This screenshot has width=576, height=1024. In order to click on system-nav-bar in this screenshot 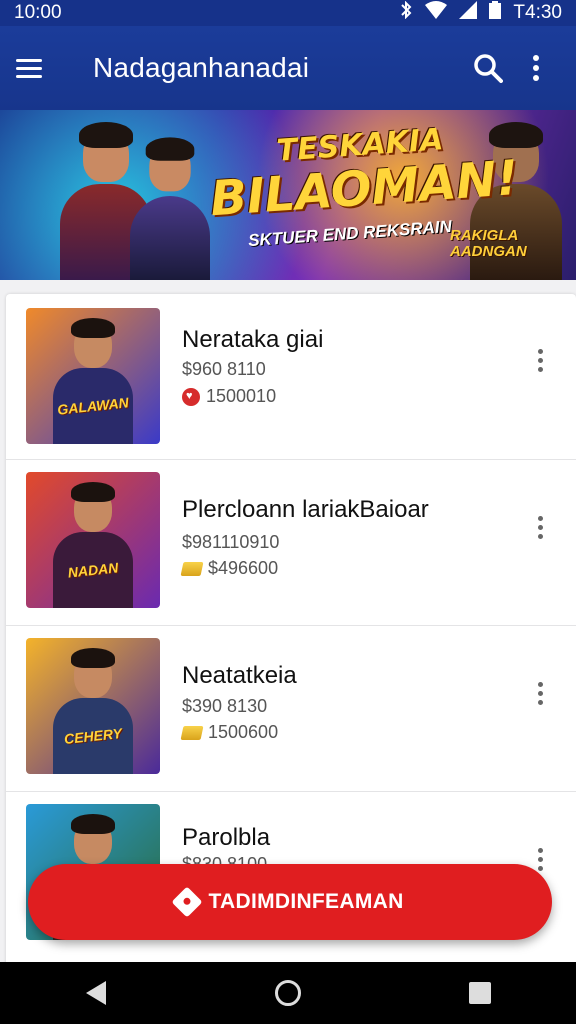, I will do `click(288, 993)`.